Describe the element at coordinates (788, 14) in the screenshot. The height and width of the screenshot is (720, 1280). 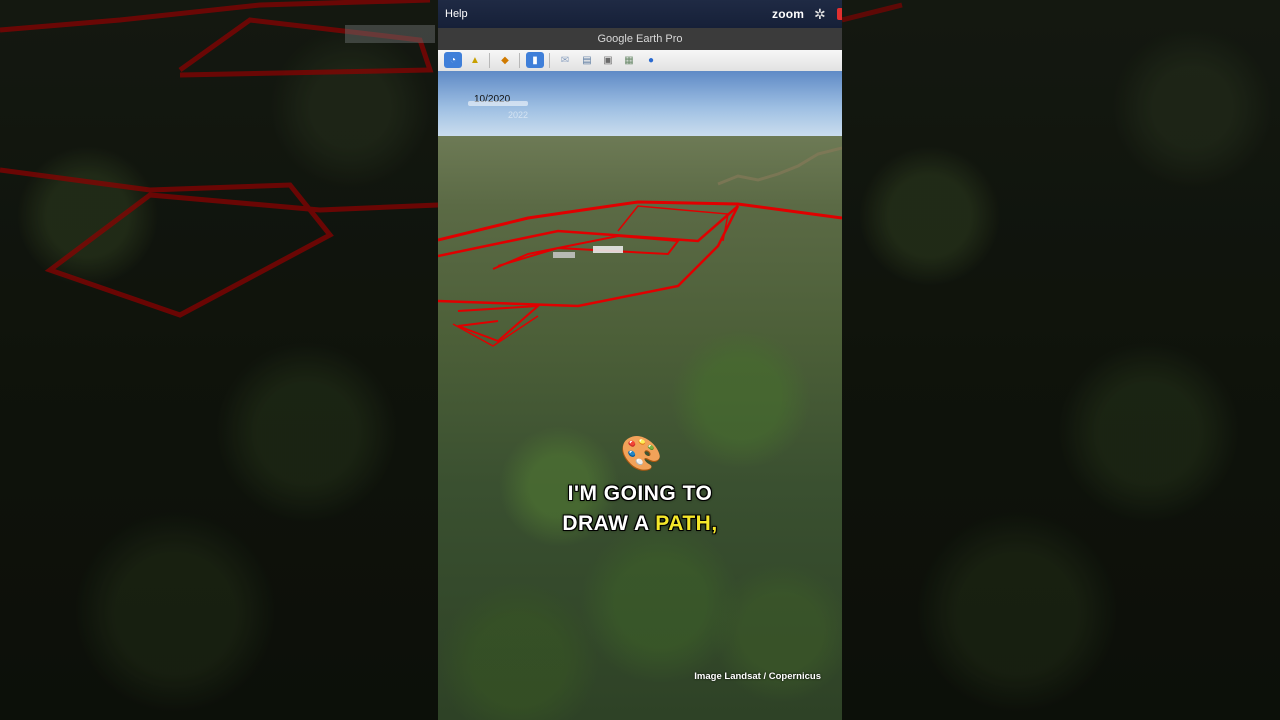
I see `zoom-status: zoom` at that location.